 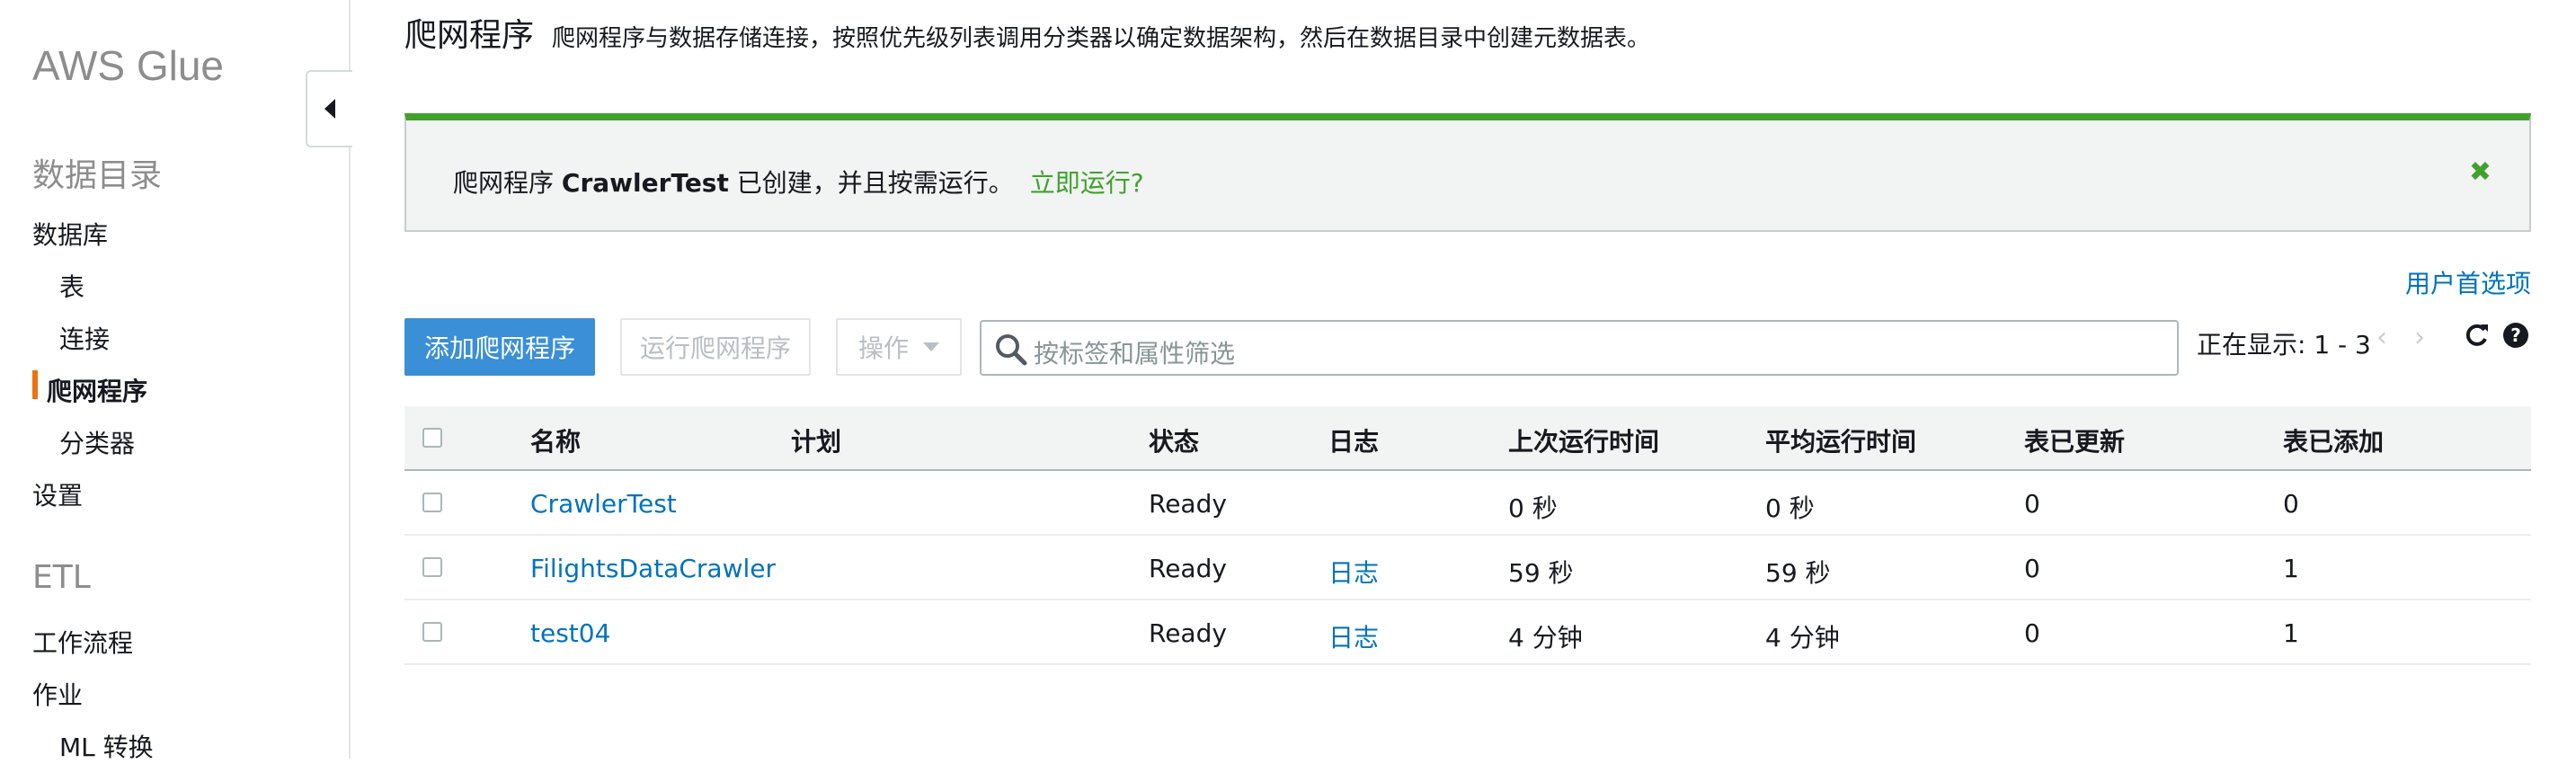 What do you see at coordinates (70, 234) in the screenshot?
I see `sidebar-item-databases: 数据库` at bounding box center [70, 234].